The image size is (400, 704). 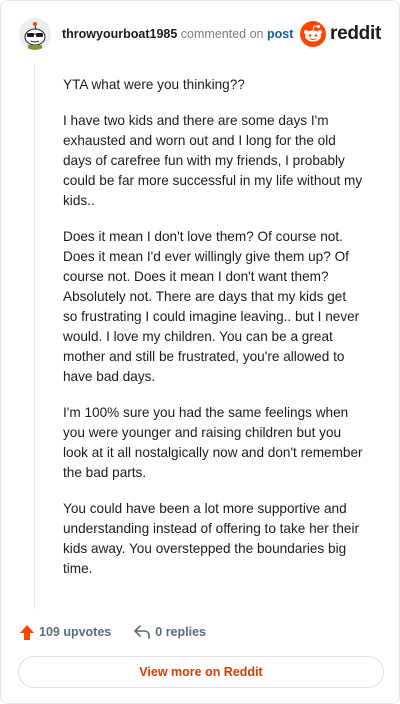 What do you see at coordinates (35, 34) in the screenshot?
I see `user-avatar` at bounding box center [35, 34].